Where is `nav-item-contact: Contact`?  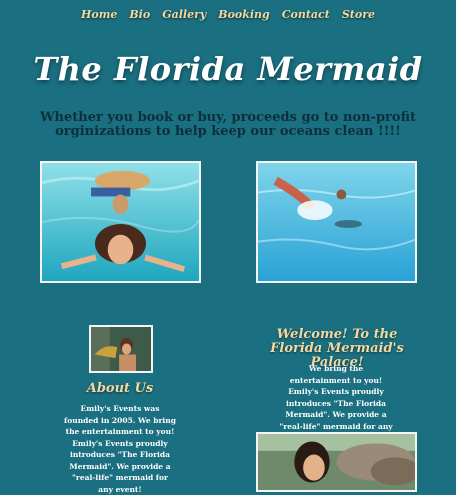 nav-item-contact: Contact is located at coordinates (306, 14).